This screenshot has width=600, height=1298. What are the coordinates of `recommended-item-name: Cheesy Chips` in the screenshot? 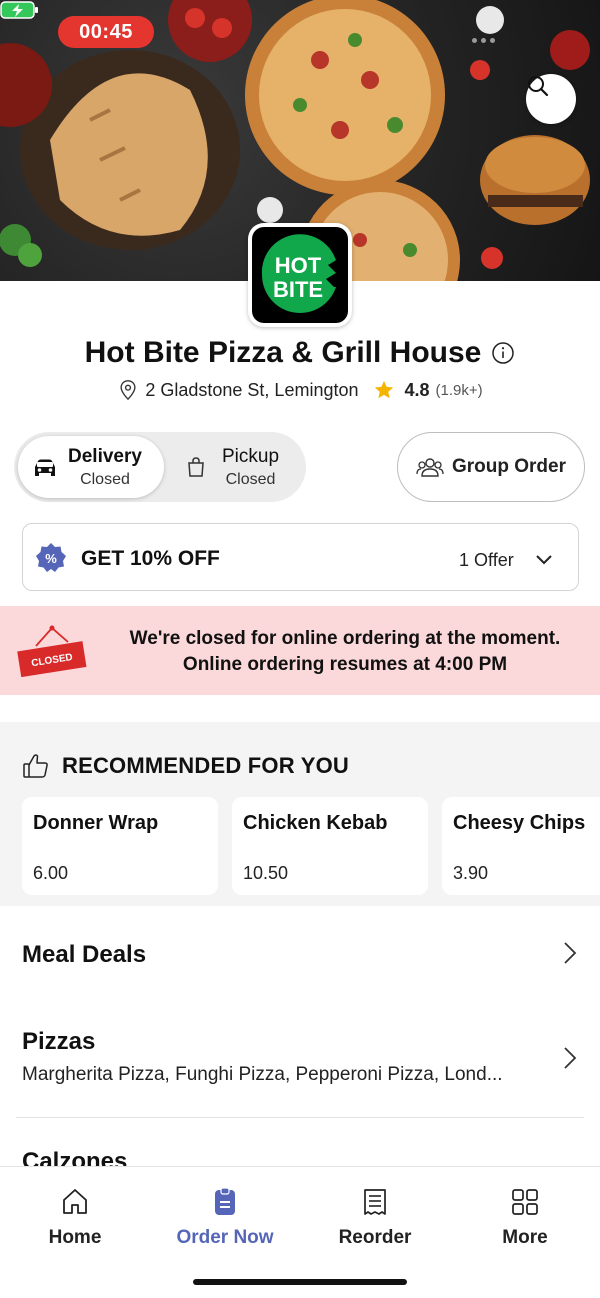 It's located at (519, 823).